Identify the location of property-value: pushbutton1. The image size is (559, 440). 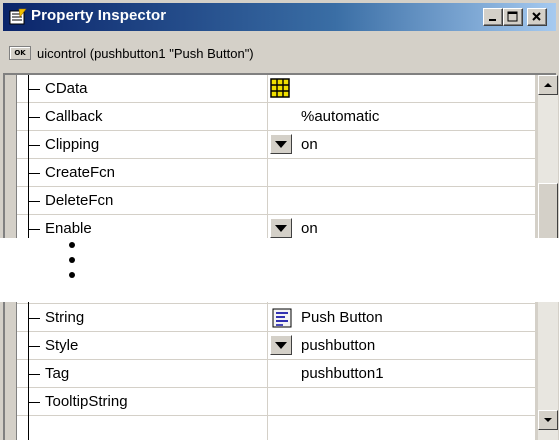
(342, 373).